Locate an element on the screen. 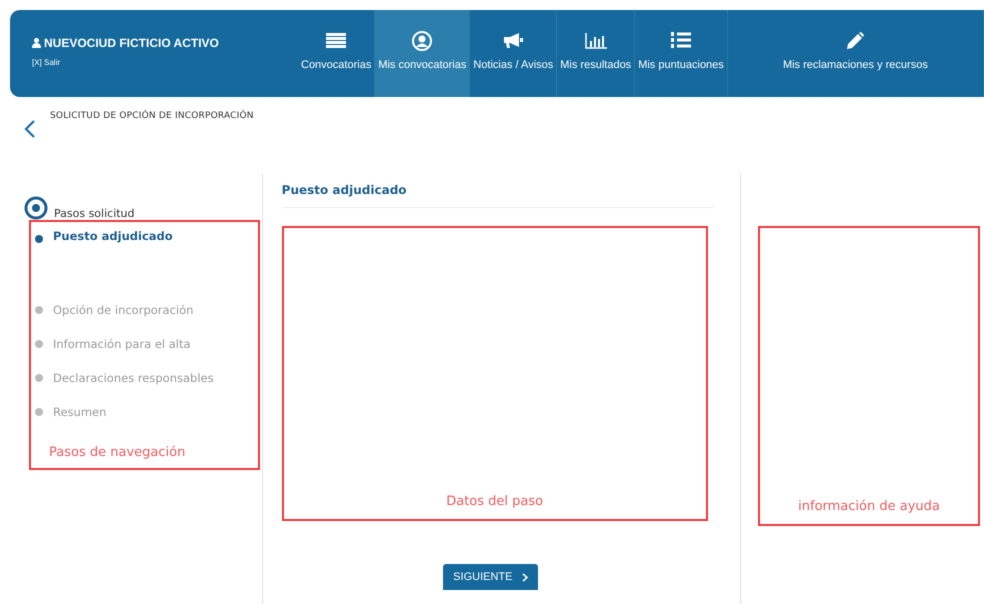 This screenshot has width=984, height=604. back-icon is located at coordinates (30, 129).